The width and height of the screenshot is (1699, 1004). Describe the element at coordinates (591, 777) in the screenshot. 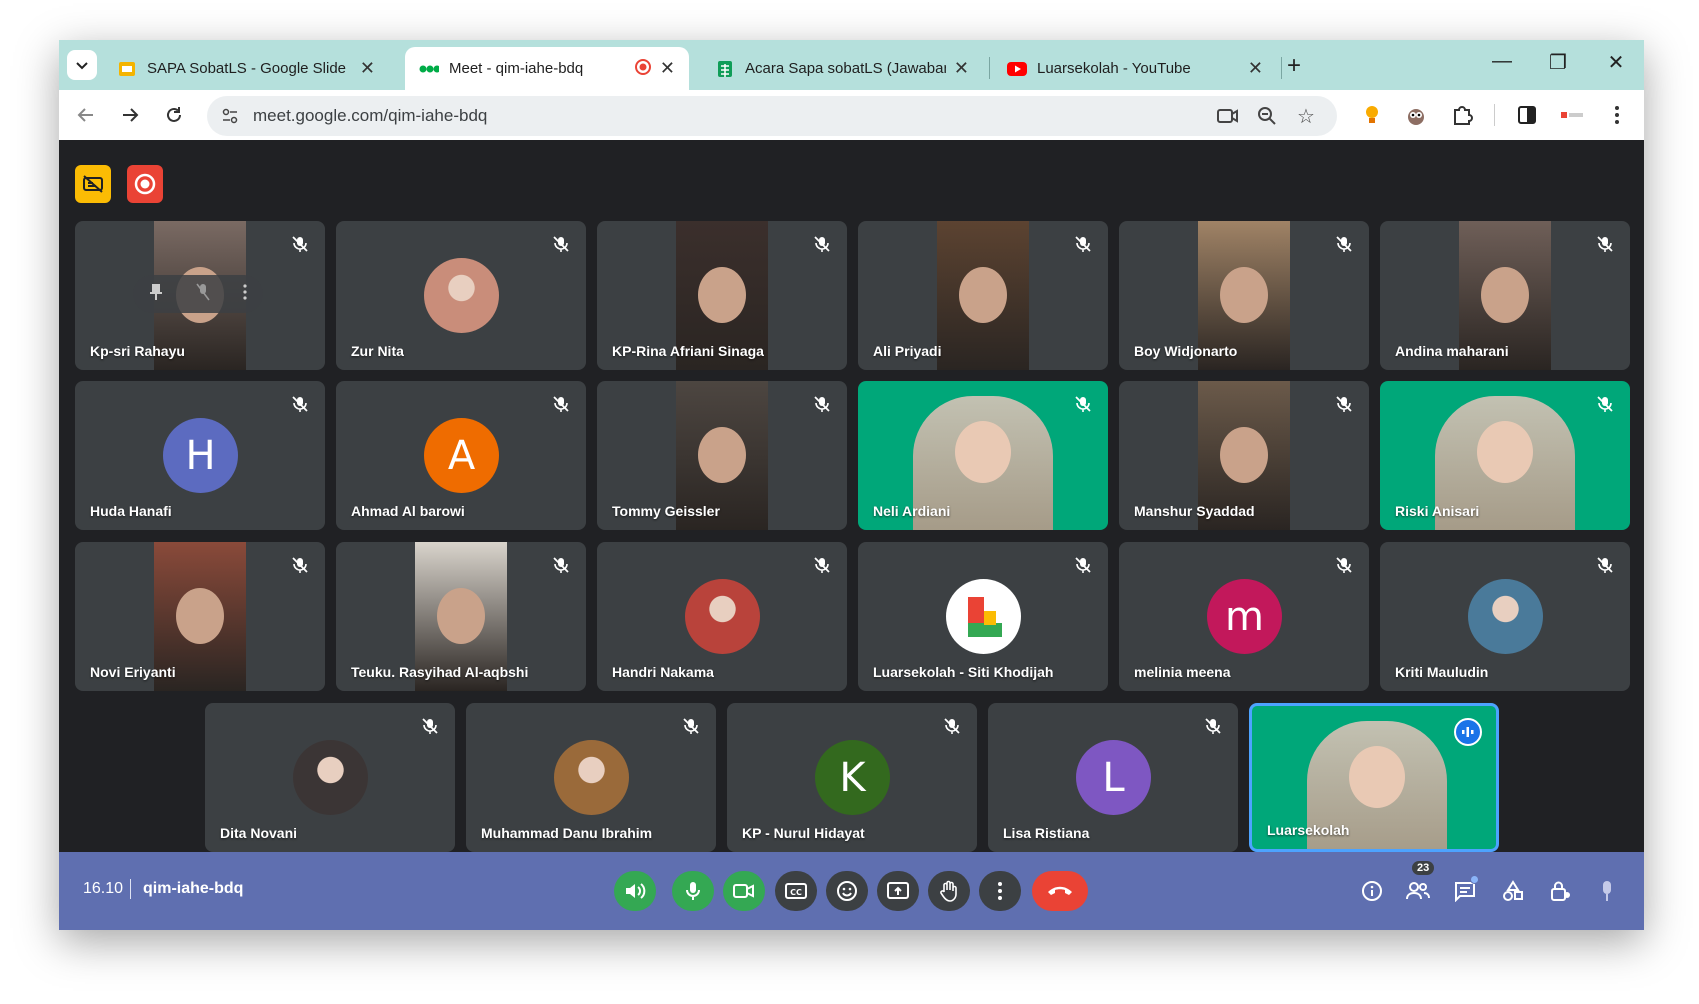

I see `participant-tile: Muhammad Danu Ibrahim` at that location.